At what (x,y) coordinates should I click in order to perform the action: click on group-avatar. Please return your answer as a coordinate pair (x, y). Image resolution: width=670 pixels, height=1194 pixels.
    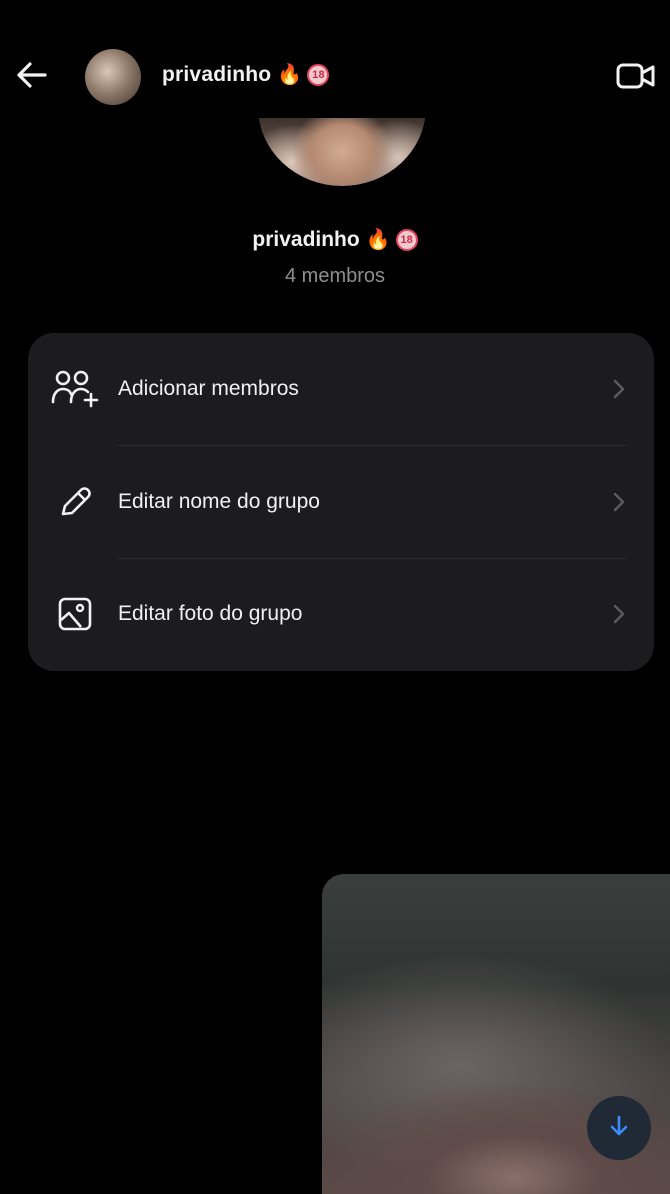
    Looking at the image, I should click on (113, 77).